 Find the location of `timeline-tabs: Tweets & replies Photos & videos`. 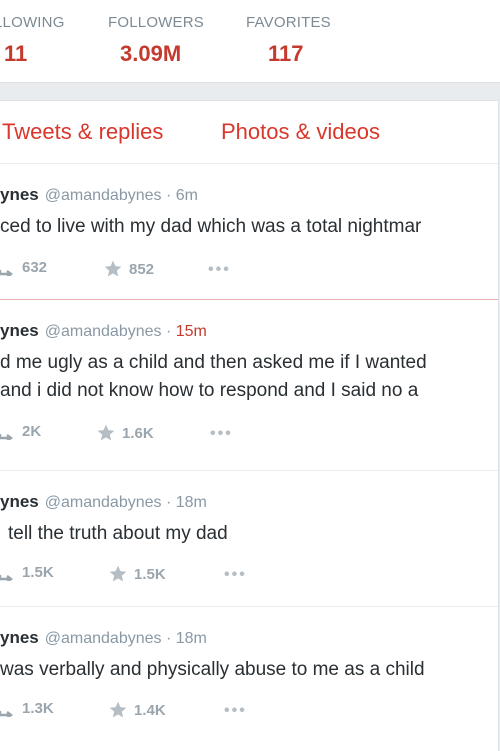

timeline-tabs: Tweets & replies Photos & videos is located at coordinates (249, 132).